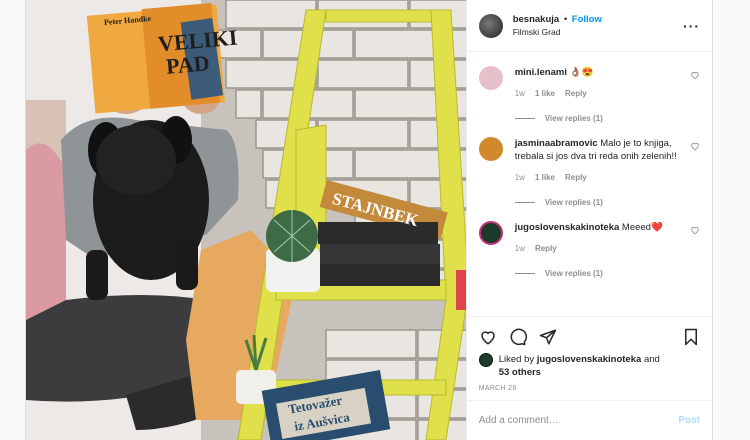 The image size is (750, 440). Describe the element at coordinates (589, 388) in the screenshot. I see `post-date: MARCH 28` at that location.